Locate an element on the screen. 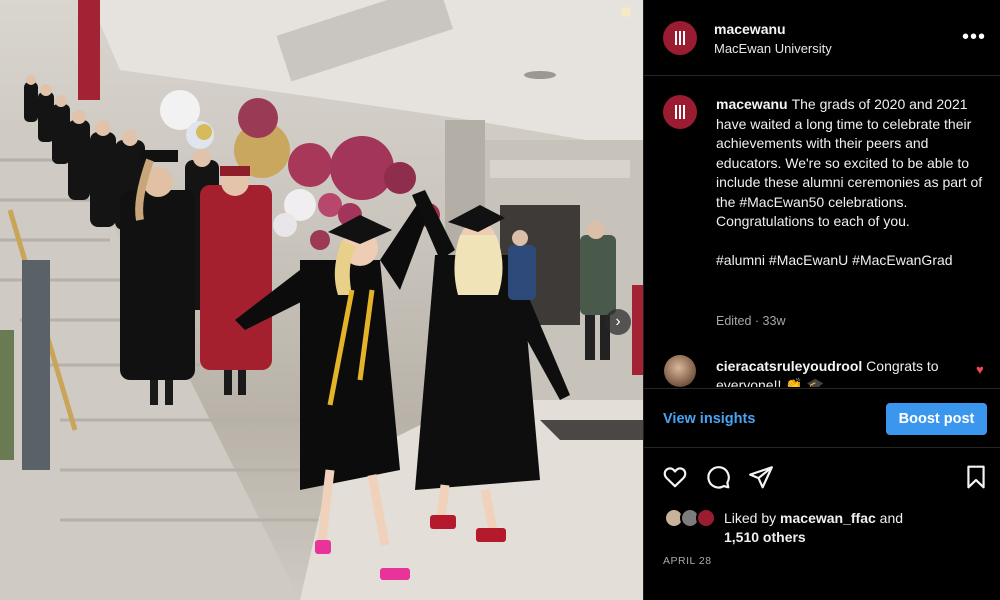 This screenshot has width=1000, height=600. post-header: macewanu MacEwan University ••• is located at coordinates (822, 38).